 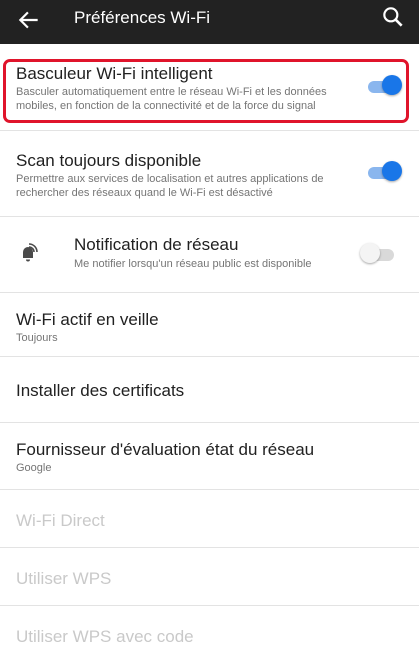 I want to click on setting-title: Utiliser WPS, so click(x=64, y=578).